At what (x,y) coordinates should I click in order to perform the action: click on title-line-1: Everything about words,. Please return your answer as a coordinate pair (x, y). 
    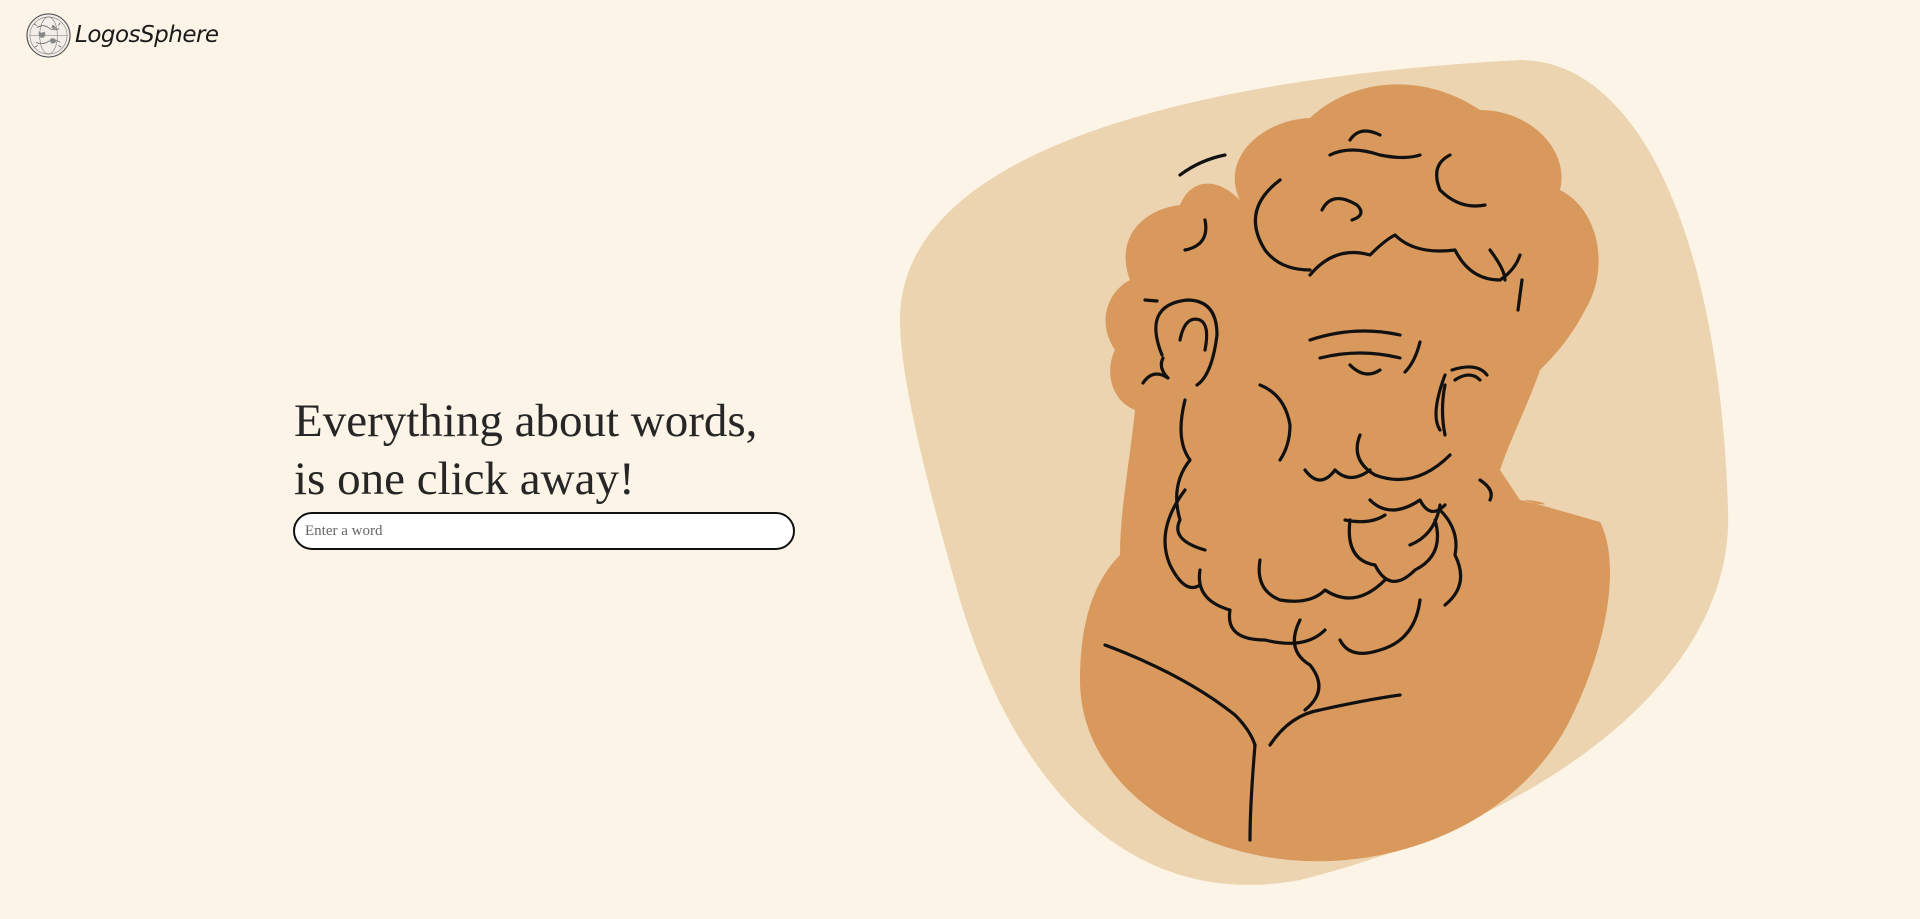
    Looking at the image, I should click on (526, 421).